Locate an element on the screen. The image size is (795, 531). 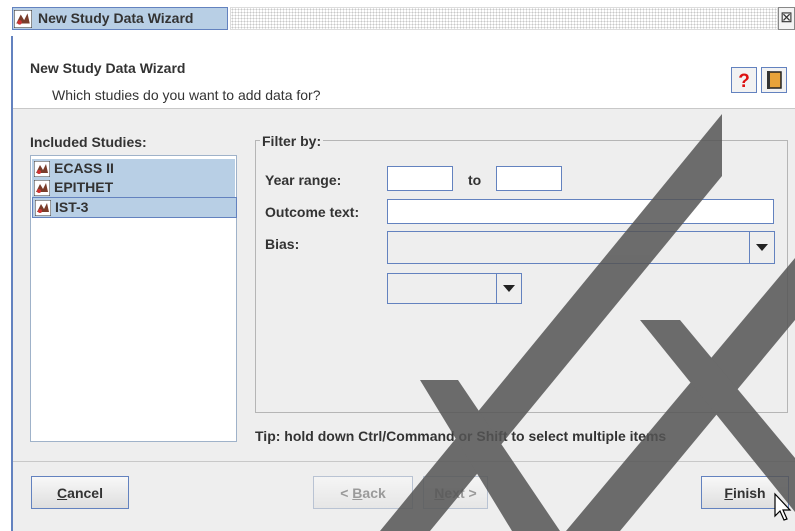
next-mnemonic: N is located at coordinates (439, 492).